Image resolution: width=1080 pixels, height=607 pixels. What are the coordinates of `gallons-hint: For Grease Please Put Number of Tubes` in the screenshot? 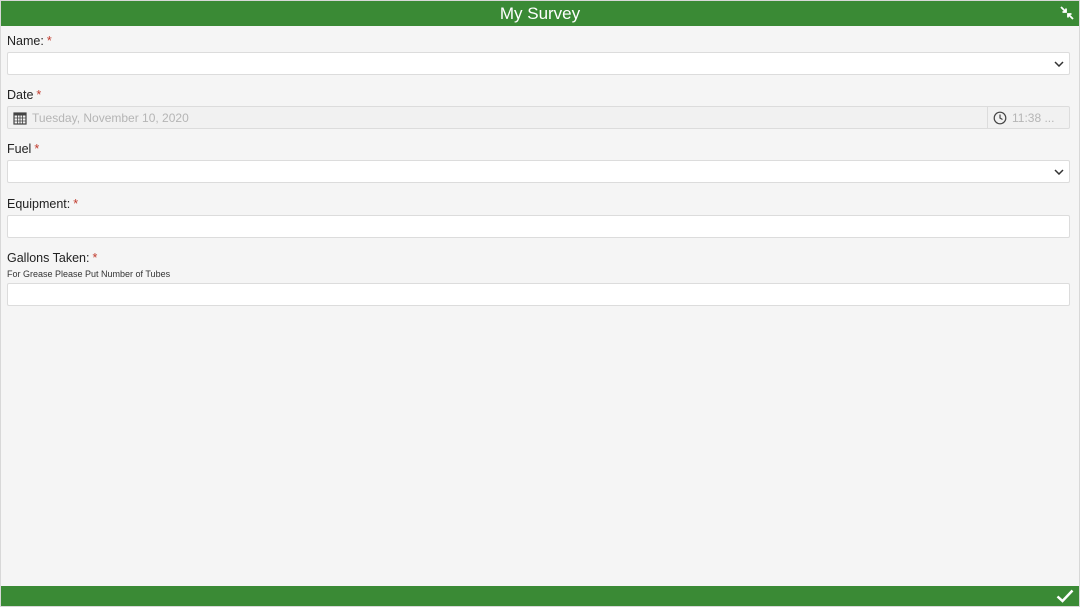 It's located at (89, 274).